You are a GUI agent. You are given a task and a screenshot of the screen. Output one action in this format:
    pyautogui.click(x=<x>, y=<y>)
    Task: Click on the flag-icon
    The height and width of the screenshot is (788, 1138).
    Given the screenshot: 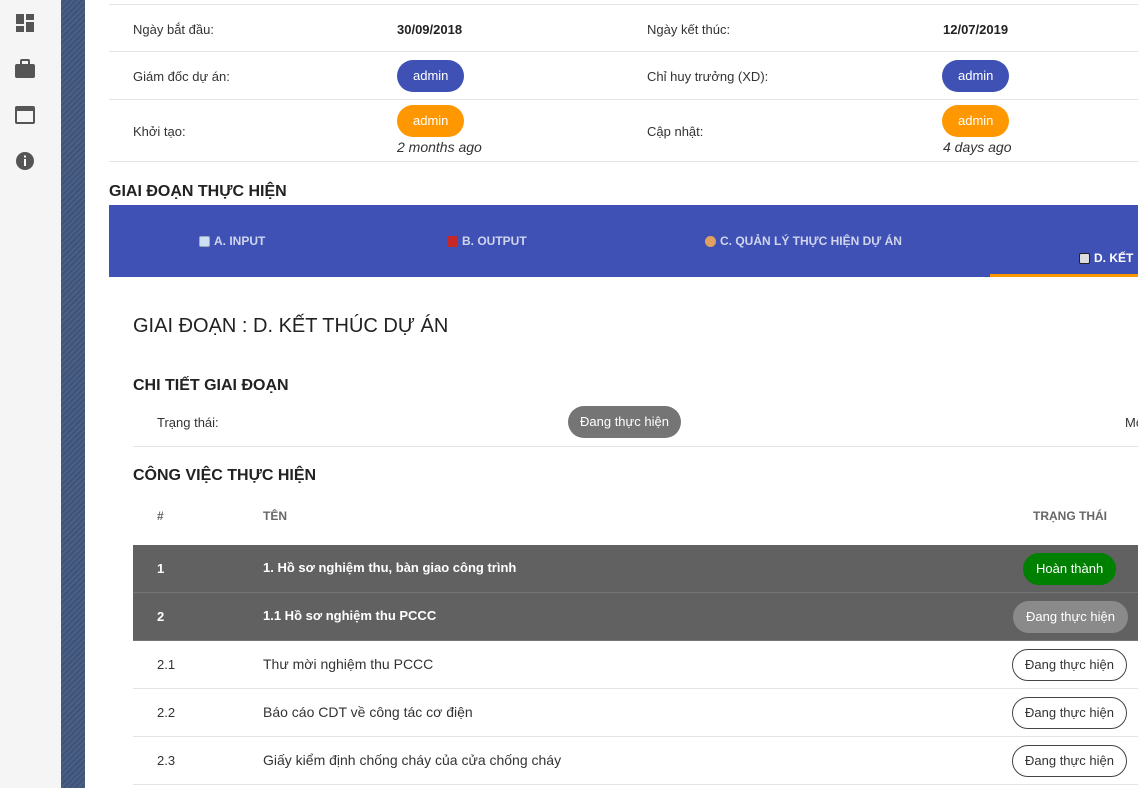 What is the action you would take?
    pyautogui.click(x=1084, y=258)
    